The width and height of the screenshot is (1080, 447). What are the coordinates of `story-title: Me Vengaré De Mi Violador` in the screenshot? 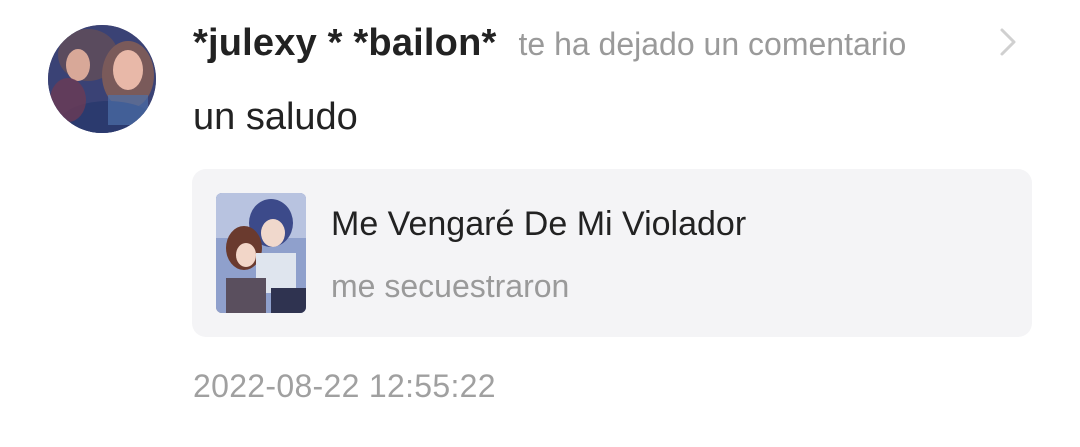 It's located at (539, 224).